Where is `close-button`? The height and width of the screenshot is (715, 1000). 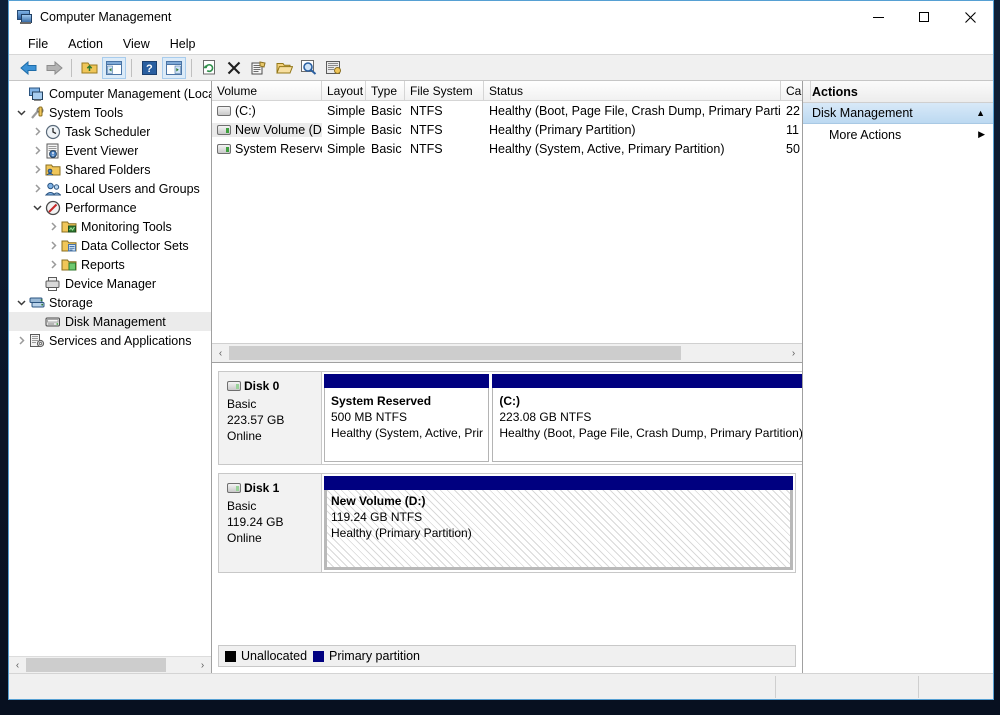 close-button is located at coordinates (970, 17).